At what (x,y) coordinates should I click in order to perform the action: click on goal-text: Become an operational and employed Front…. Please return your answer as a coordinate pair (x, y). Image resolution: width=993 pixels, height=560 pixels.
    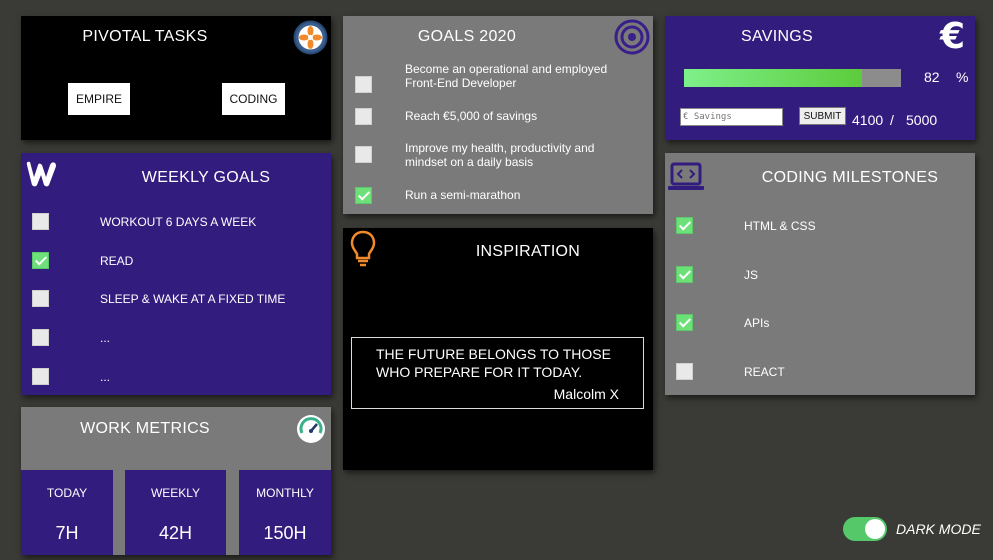
    Looking at the image, I should click on (506, 76).